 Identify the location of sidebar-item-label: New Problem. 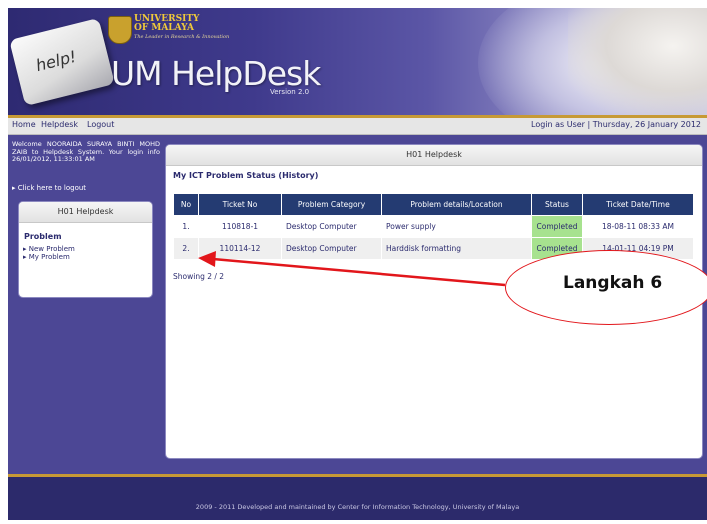
(51, 249).